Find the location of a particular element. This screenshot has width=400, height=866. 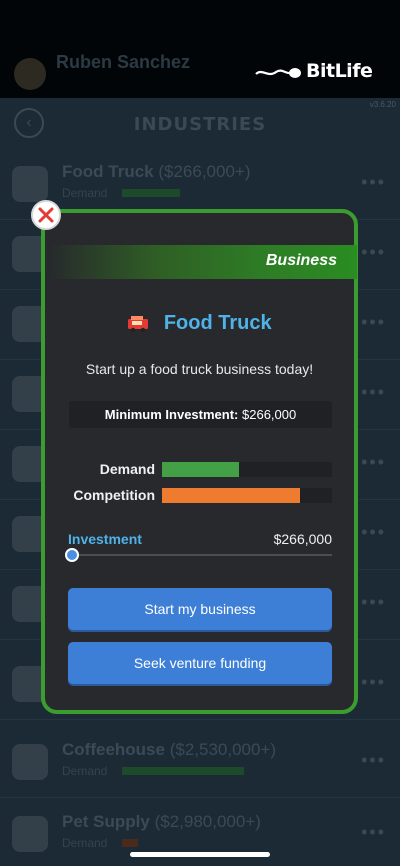

investment-value: $266,000 is located at coordinates (302, 539).